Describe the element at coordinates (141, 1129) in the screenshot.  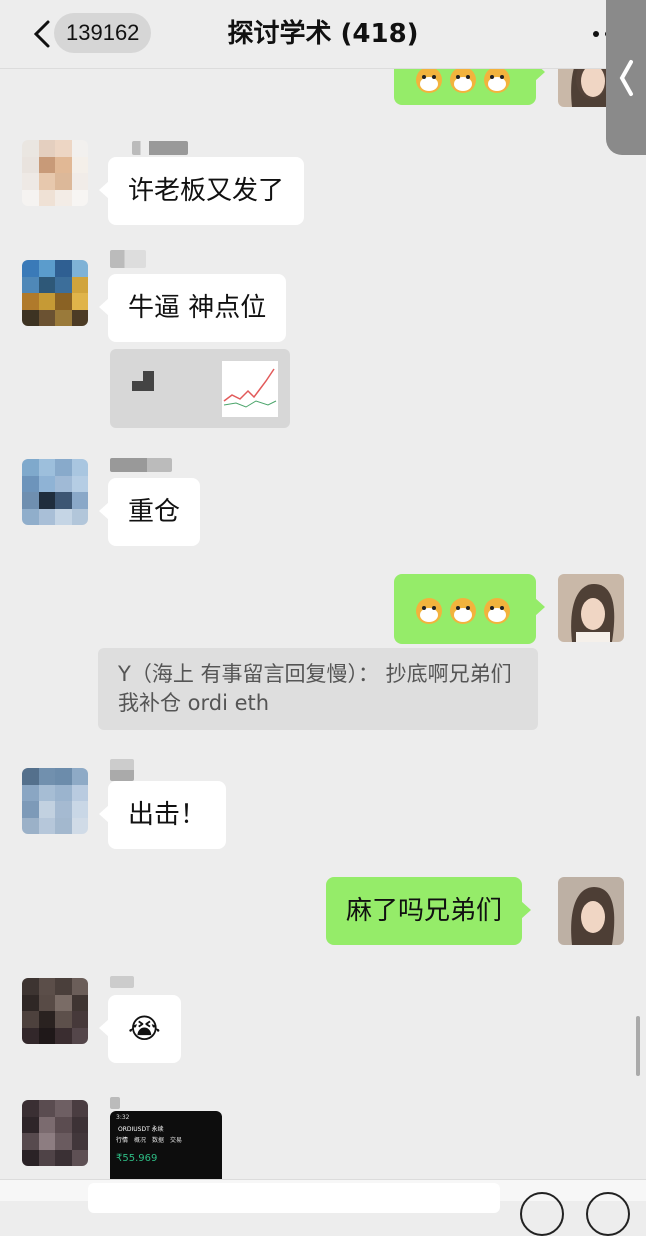
I see `screenshot-pair: ORDIUSDT 永续` at that location.